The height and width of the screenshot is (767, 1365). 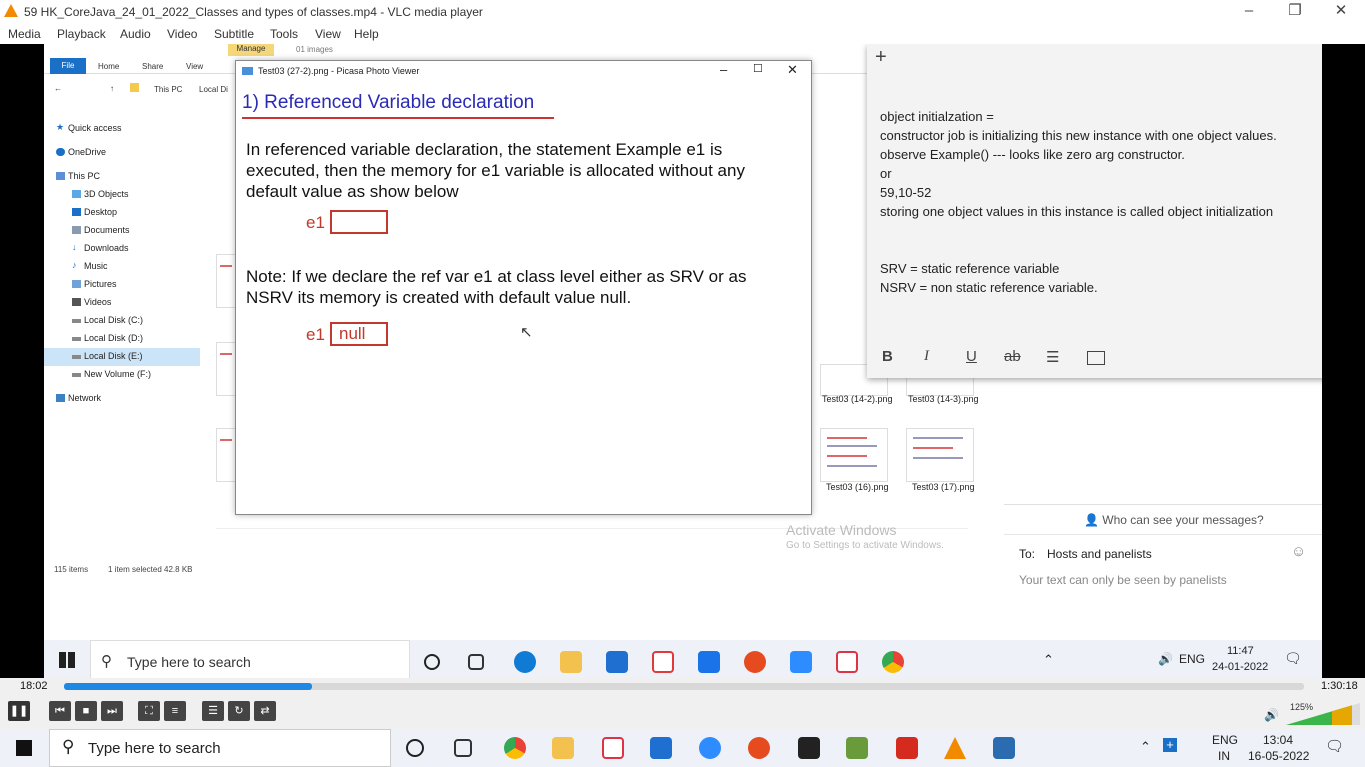 I want to click on notepad-icon, so click(x=857, y=748).